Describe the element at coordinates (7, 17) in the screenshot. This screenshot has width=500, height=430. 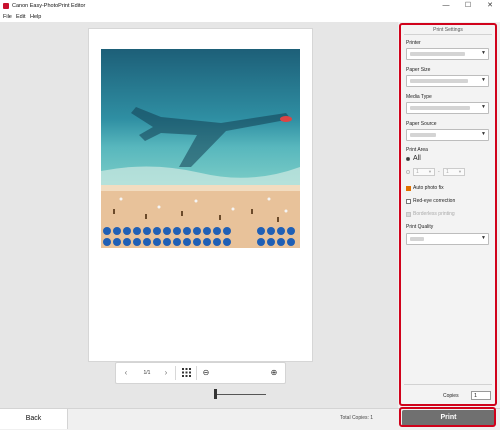
I see `menu-file: File` at that location.